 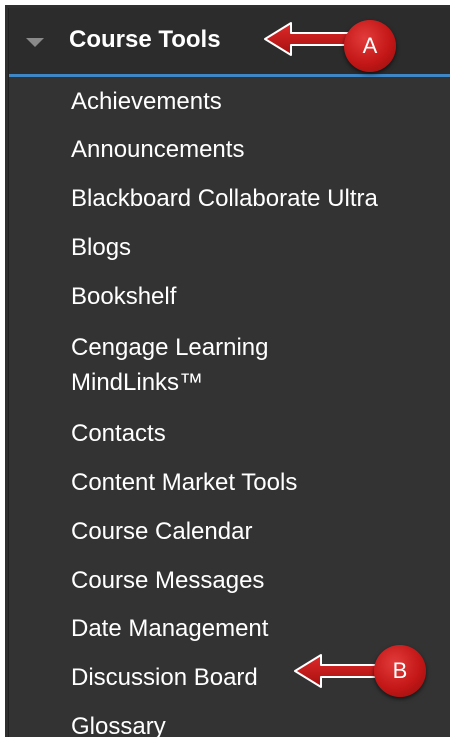 What do you see at coordinates (101, 247) in the screenshot?
I see `menu-item-blogs: Blogs` at bounding box center [101, 247].